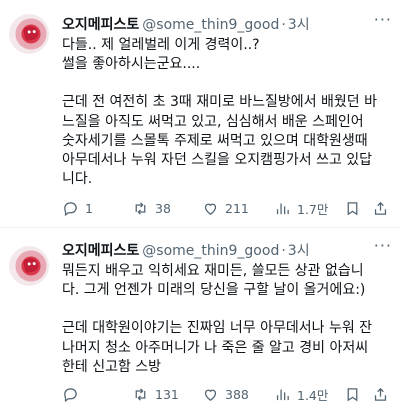  What do you see at coordinates (213, 121) in the screenshot?
I see `tweet-line: 느질을 아직도 써먹고 있고, 심심해서 배운 스페인어` at bounding box center [213, 121].